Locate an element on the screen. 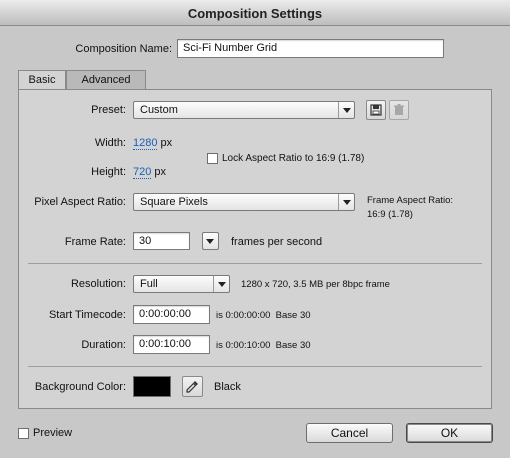 Image resolution: width=510 pixels, height=458 pixels. lock-aspect-label: Lock Aspect Ratio to 16:9 (1.78) is located at coordinates (293, 158).